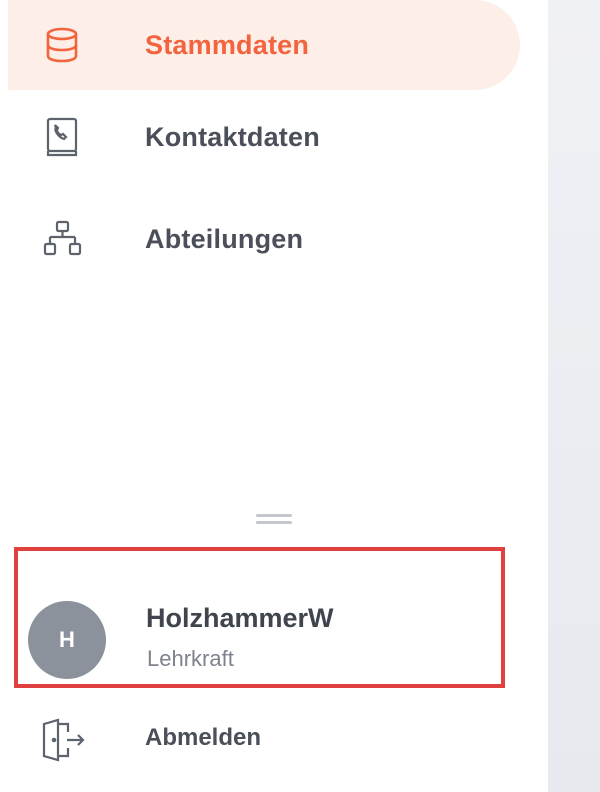  I want to click on sidebar-item-stammdaten: Stammdaten, so click(264, 45).